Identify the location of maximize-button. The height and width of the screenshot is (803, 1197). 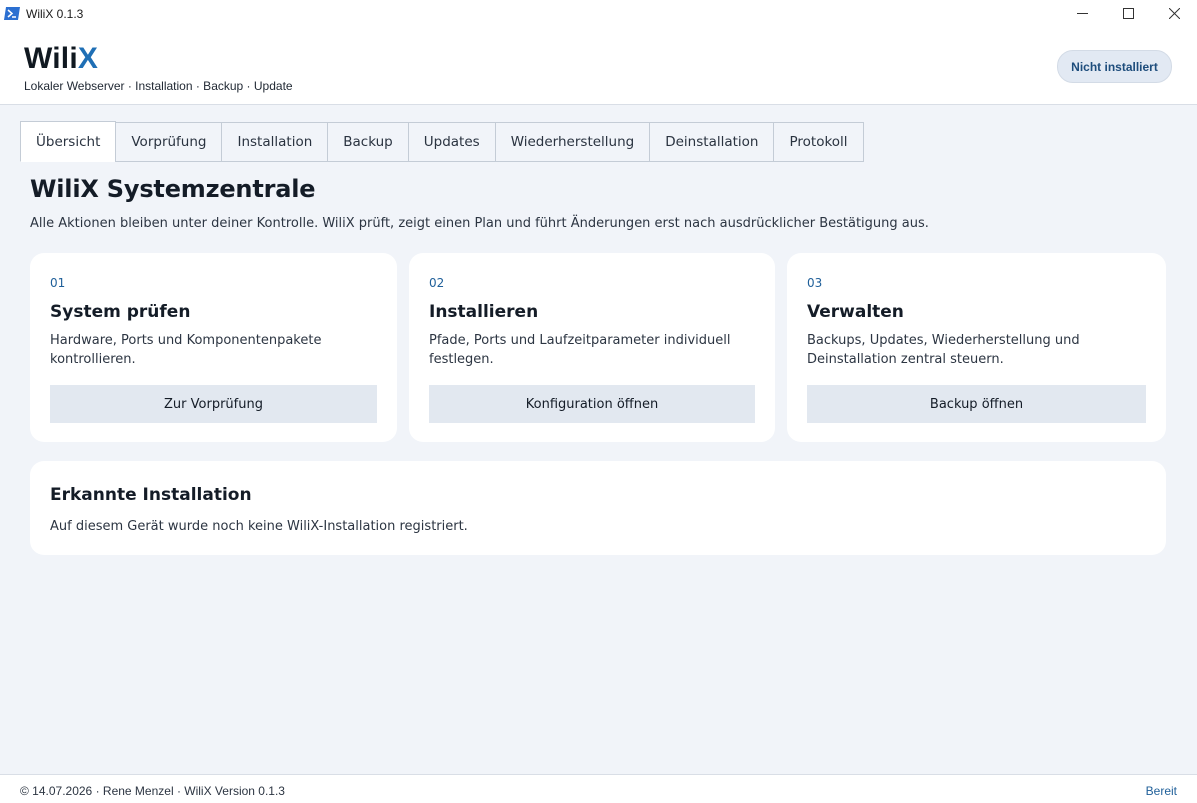
(1128, 13).